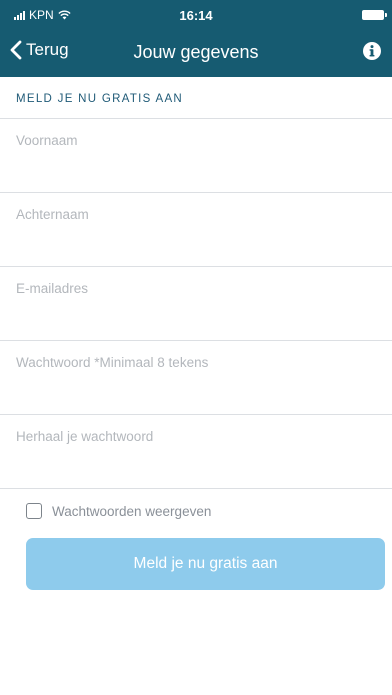 This screenshot has width=392, height=695. What do you see at coordinates (34, 511) in the screenshot?
I see `show-passwords-checkbox` at bounding box center [34, 511].